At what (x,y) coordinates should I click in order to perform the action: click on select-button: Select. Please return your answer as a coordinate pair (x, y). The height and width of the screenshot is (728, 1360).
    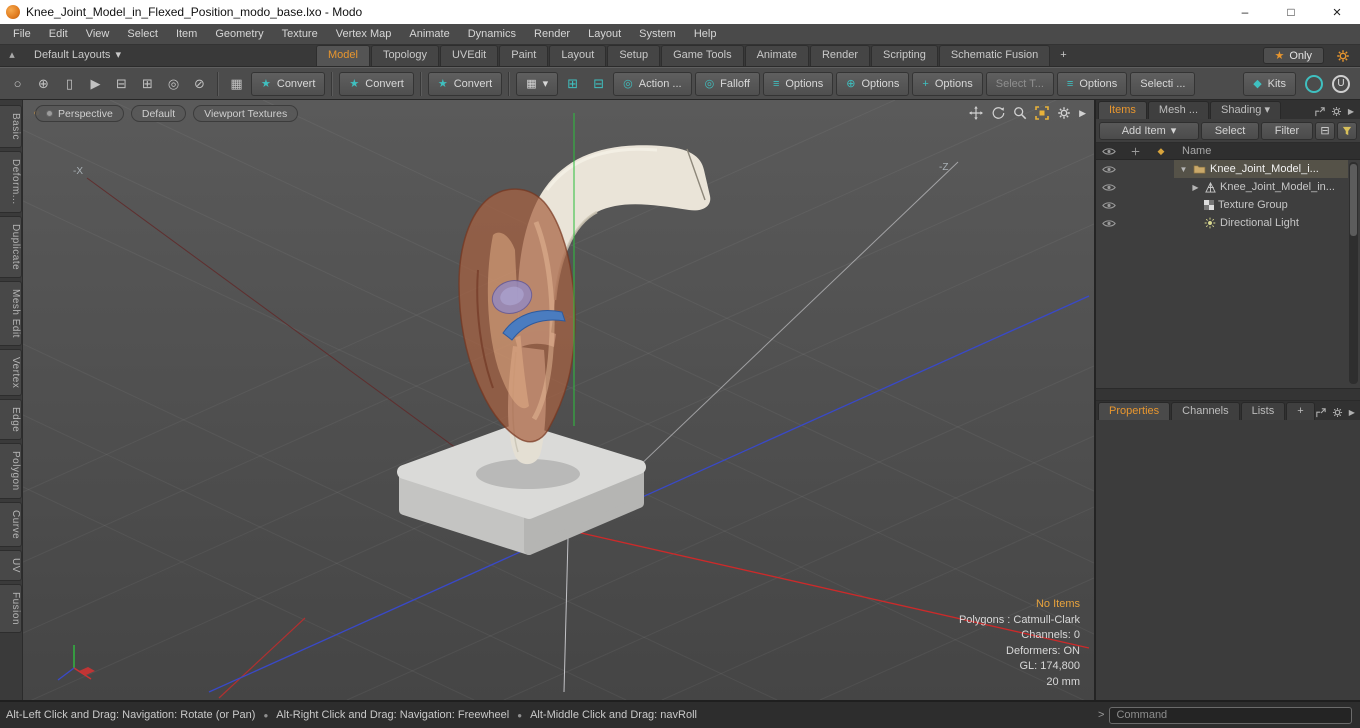
    Looking at the image, I should click on (1230, 130).